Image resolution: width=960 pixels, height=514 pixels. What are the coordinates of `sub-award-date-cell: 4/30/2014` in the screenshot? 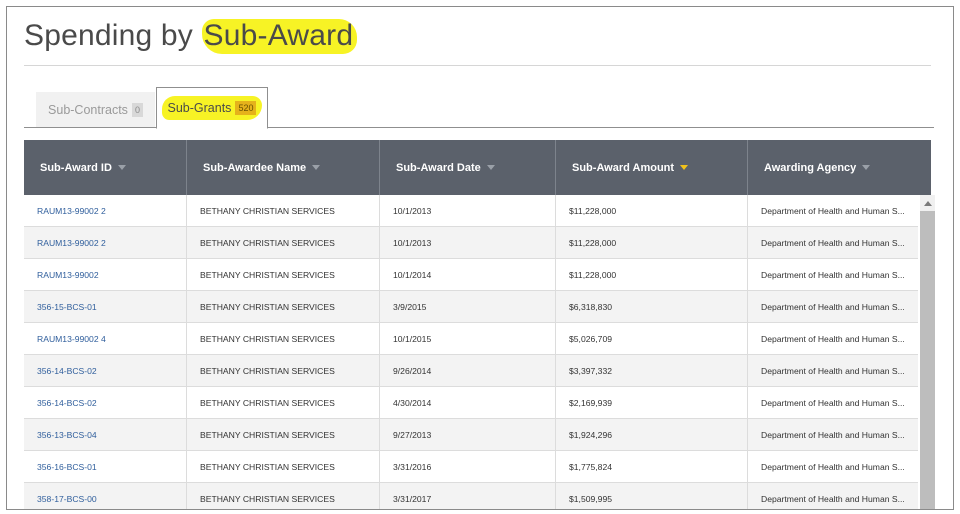 It's located at (468, 403).